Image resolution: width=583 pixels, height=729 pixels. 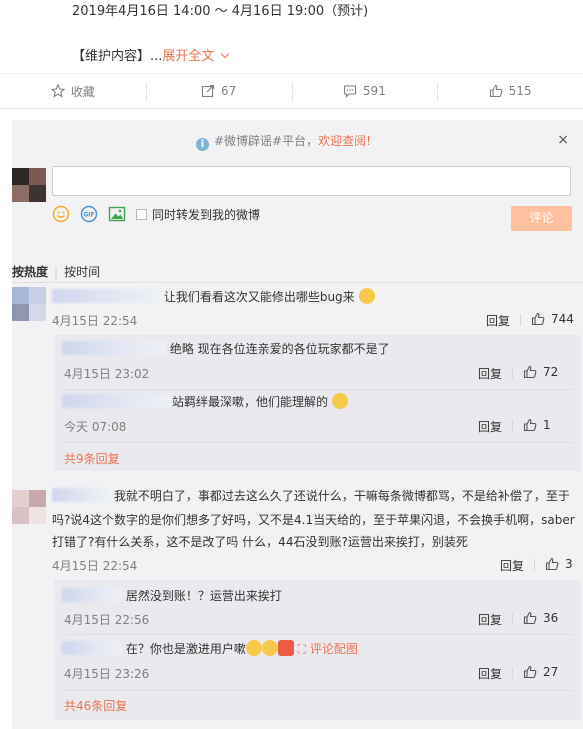 What do you see at coordinates (250, 402) in the screenshot?
I see `reply-body: 站羁绊最深嗽，他们能理解的` at bounding box center [250, 402].